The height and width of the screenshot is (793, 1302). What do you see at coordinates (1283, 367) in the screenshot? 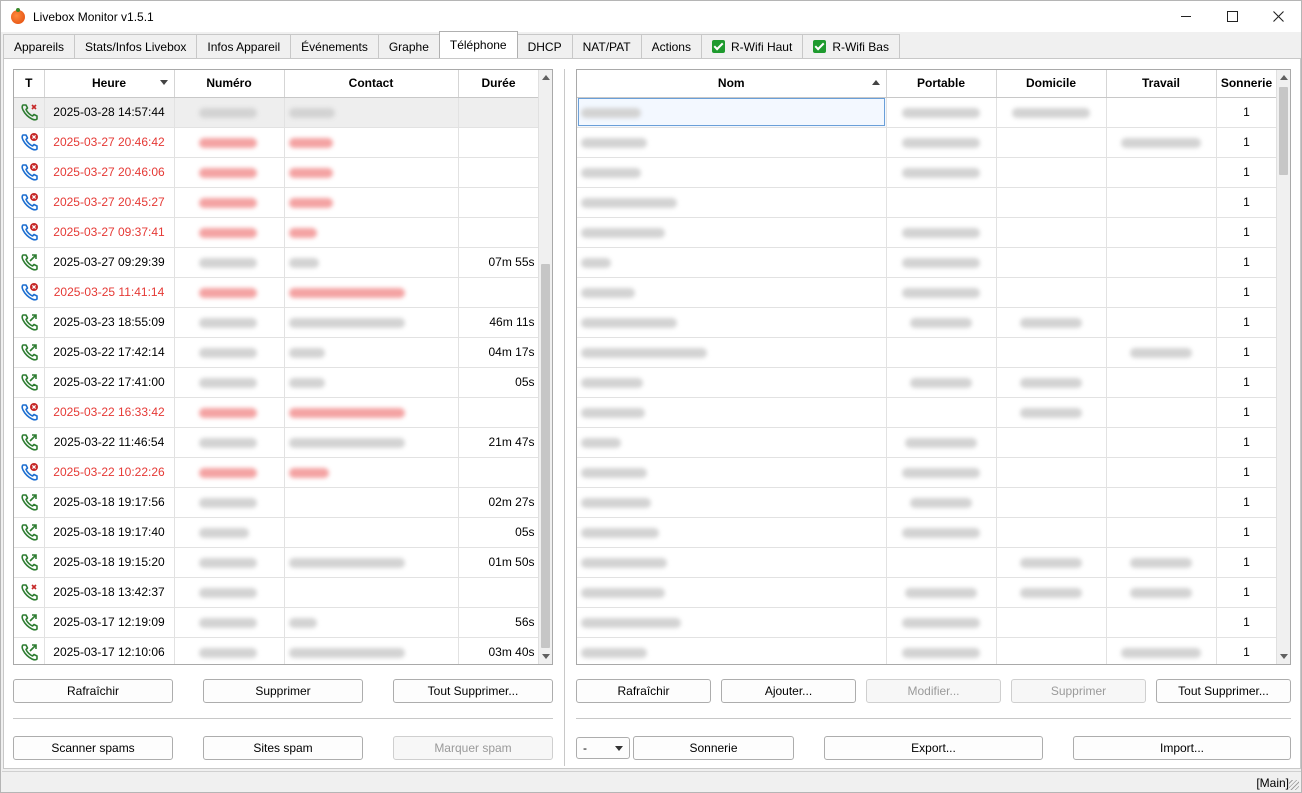
I see `contacts-scrollbar` at bounding box center [1283, 367].